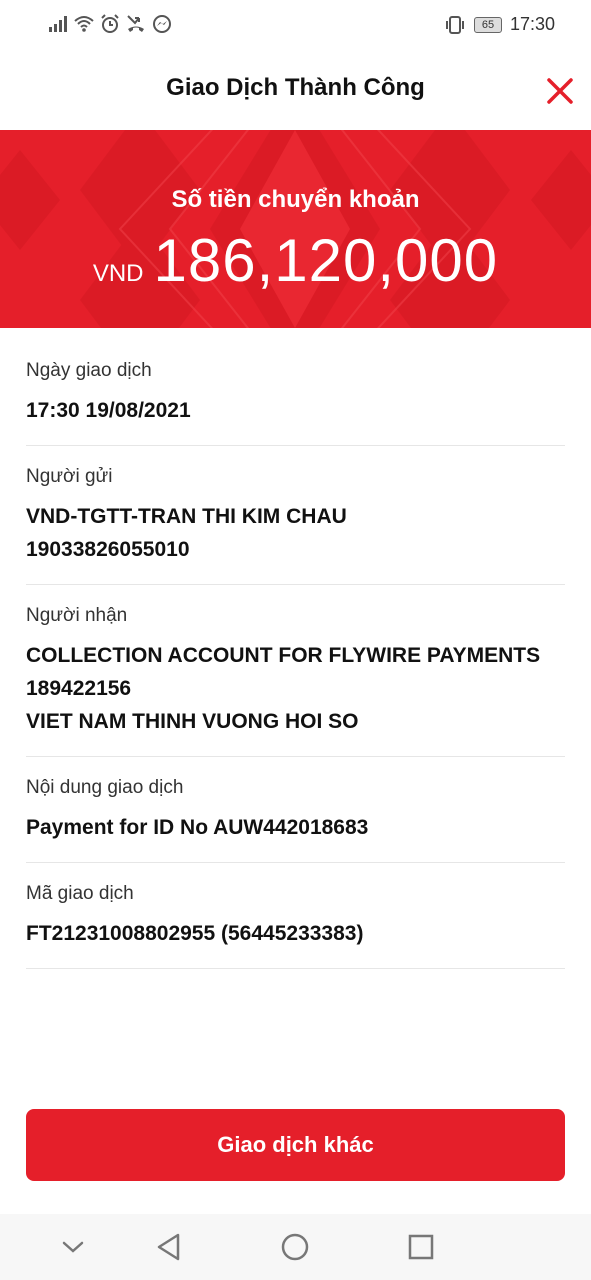 The image size is (591, 1280). I want to click on detail-label: Người nhận, so click(77, 615).